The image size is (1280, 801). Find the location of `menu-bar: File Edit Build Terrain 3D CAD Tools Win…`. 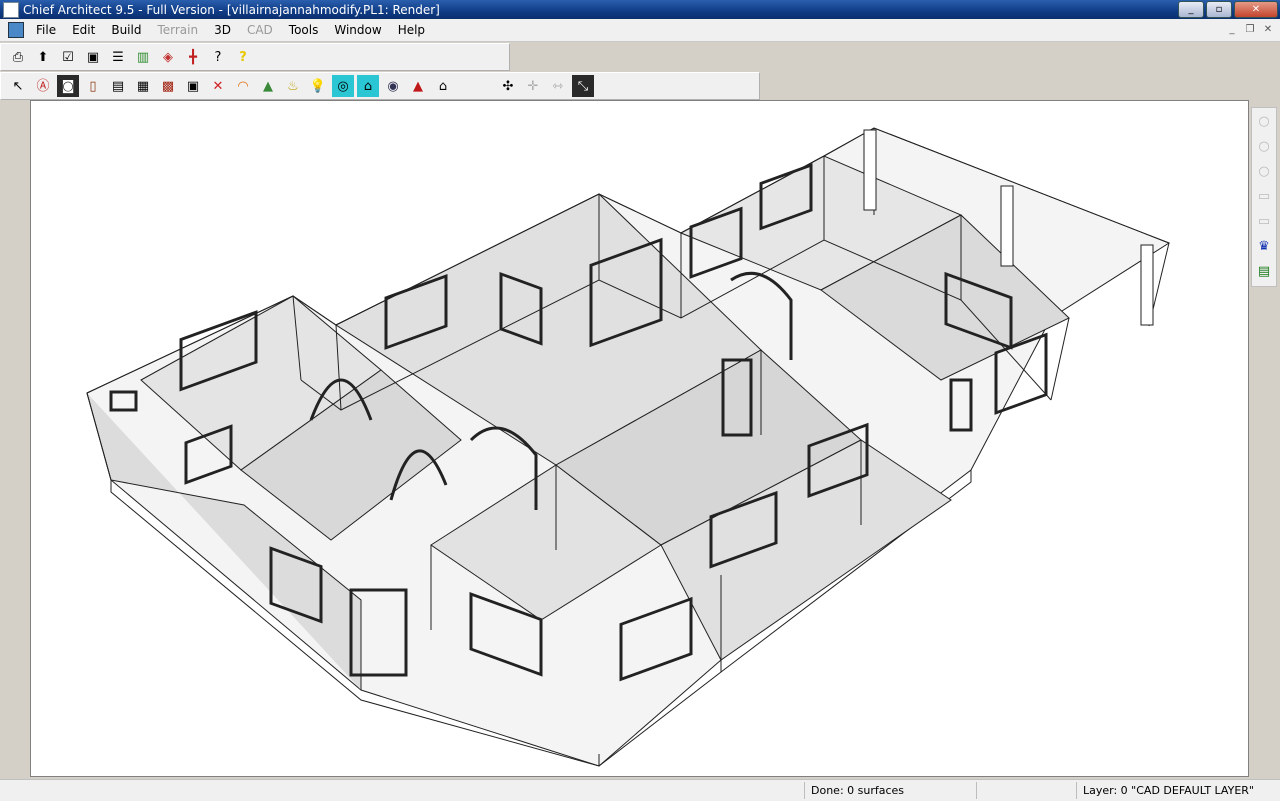

menu-bar: File Edit Build Terrain 3D CAD Tools Win… is located at coordinates (640, 30).